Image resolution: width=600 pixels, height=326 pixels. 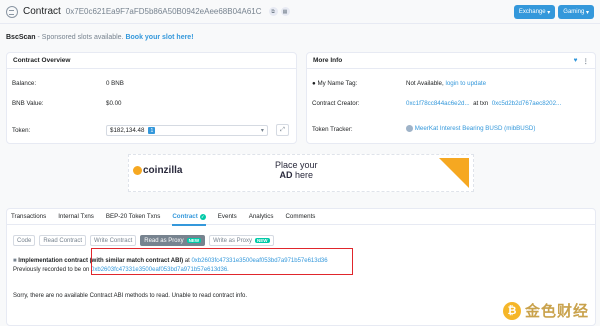 I want to click on bnb-value-label: BNB Value:, so click(x=28, y=103).